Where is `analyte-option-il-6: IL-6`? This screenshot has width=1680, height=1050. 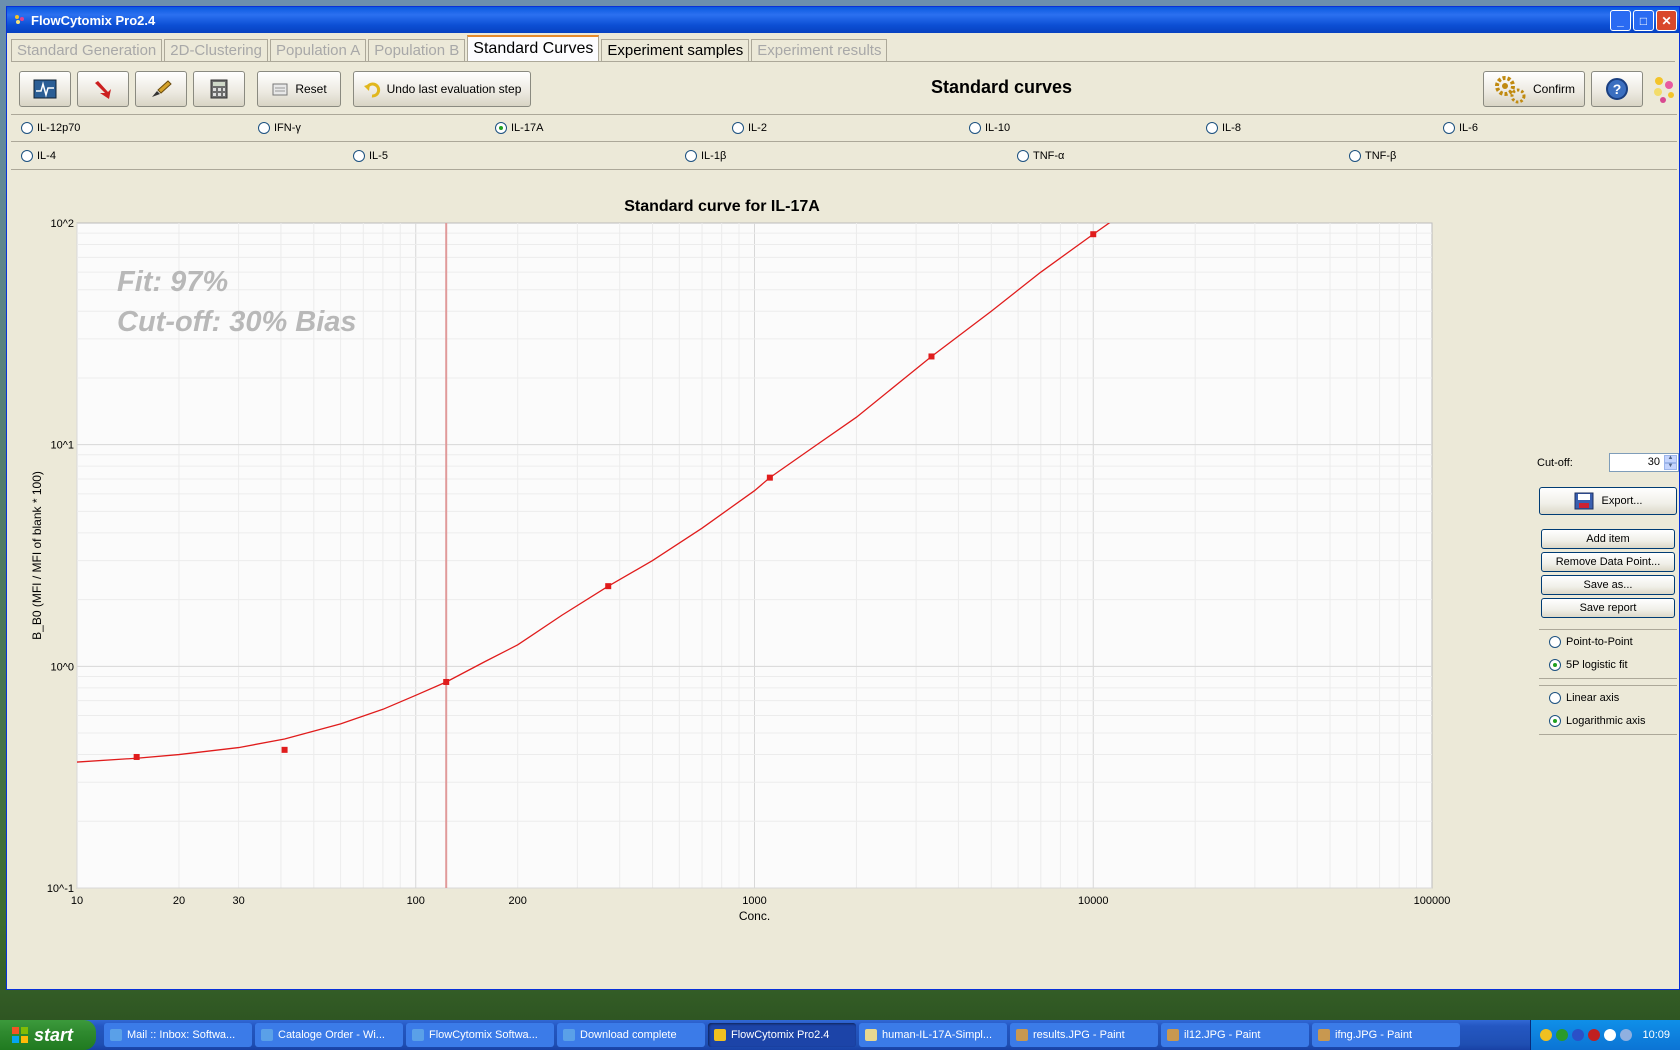 analyte-option-il-6: IL-6 is located at coordinates (1460, 128).